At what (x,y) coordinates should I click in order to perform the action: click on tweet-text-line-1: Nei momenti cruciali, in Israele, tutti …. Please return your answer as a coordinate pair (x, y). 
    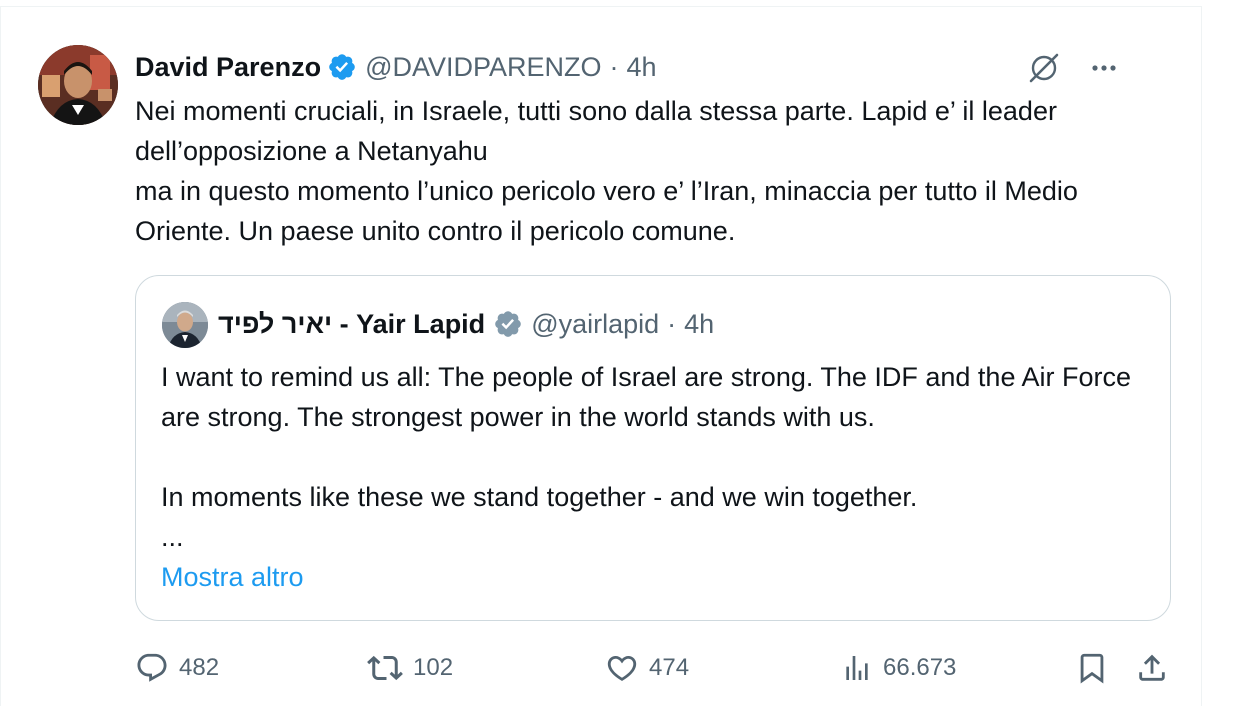
    Looking at the image, I should click on (596, 131).